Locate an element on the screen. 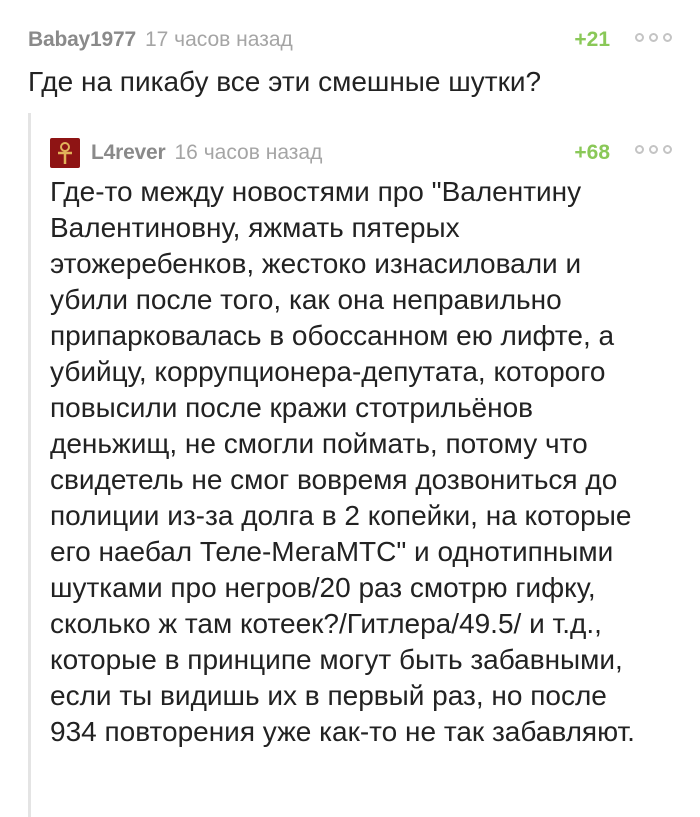  ankh-icon is located at coordinates (65, 153).